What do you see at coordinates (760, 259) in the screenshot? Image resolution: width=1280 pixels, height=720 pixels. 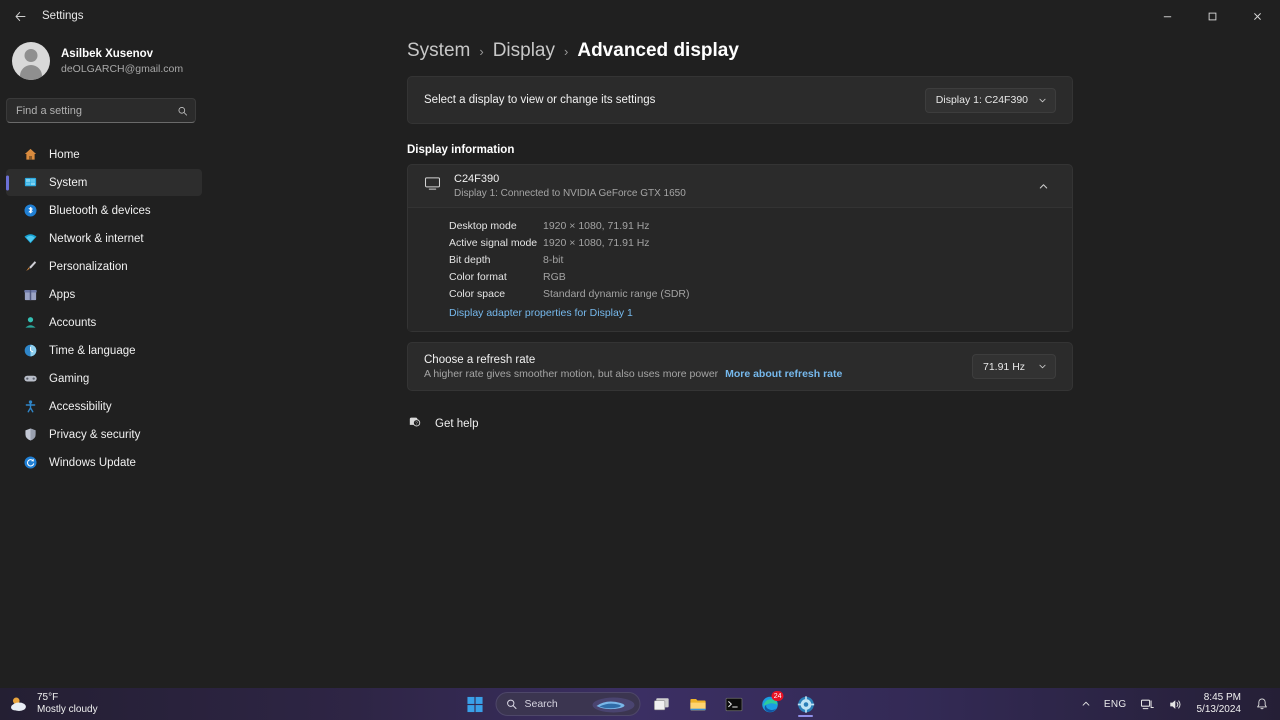 I see `detail-row: Bit depth 8-bit` at bounding box center [760, 259].